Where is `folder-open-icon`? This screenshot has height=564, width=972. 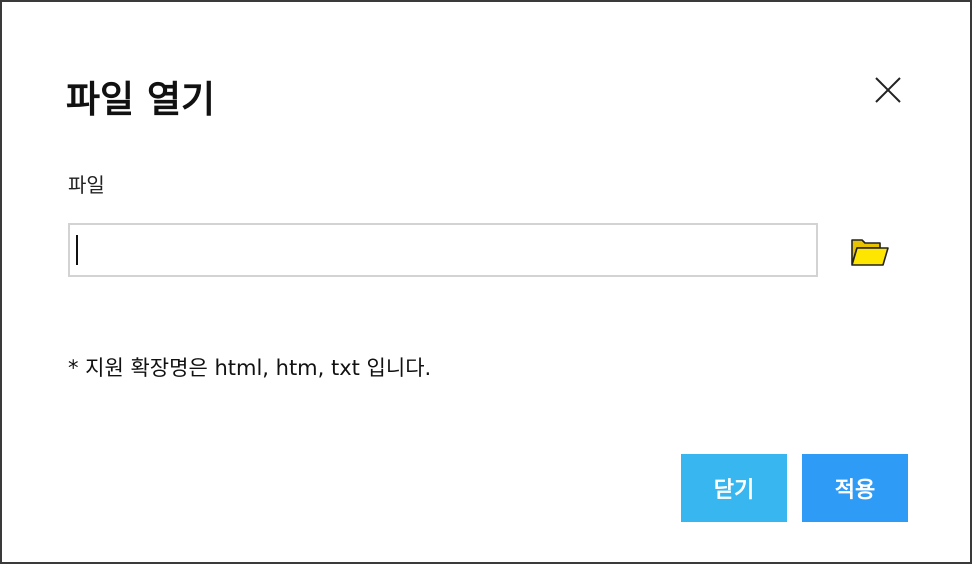 folder-open-icon is located at coordinates (870, 252).